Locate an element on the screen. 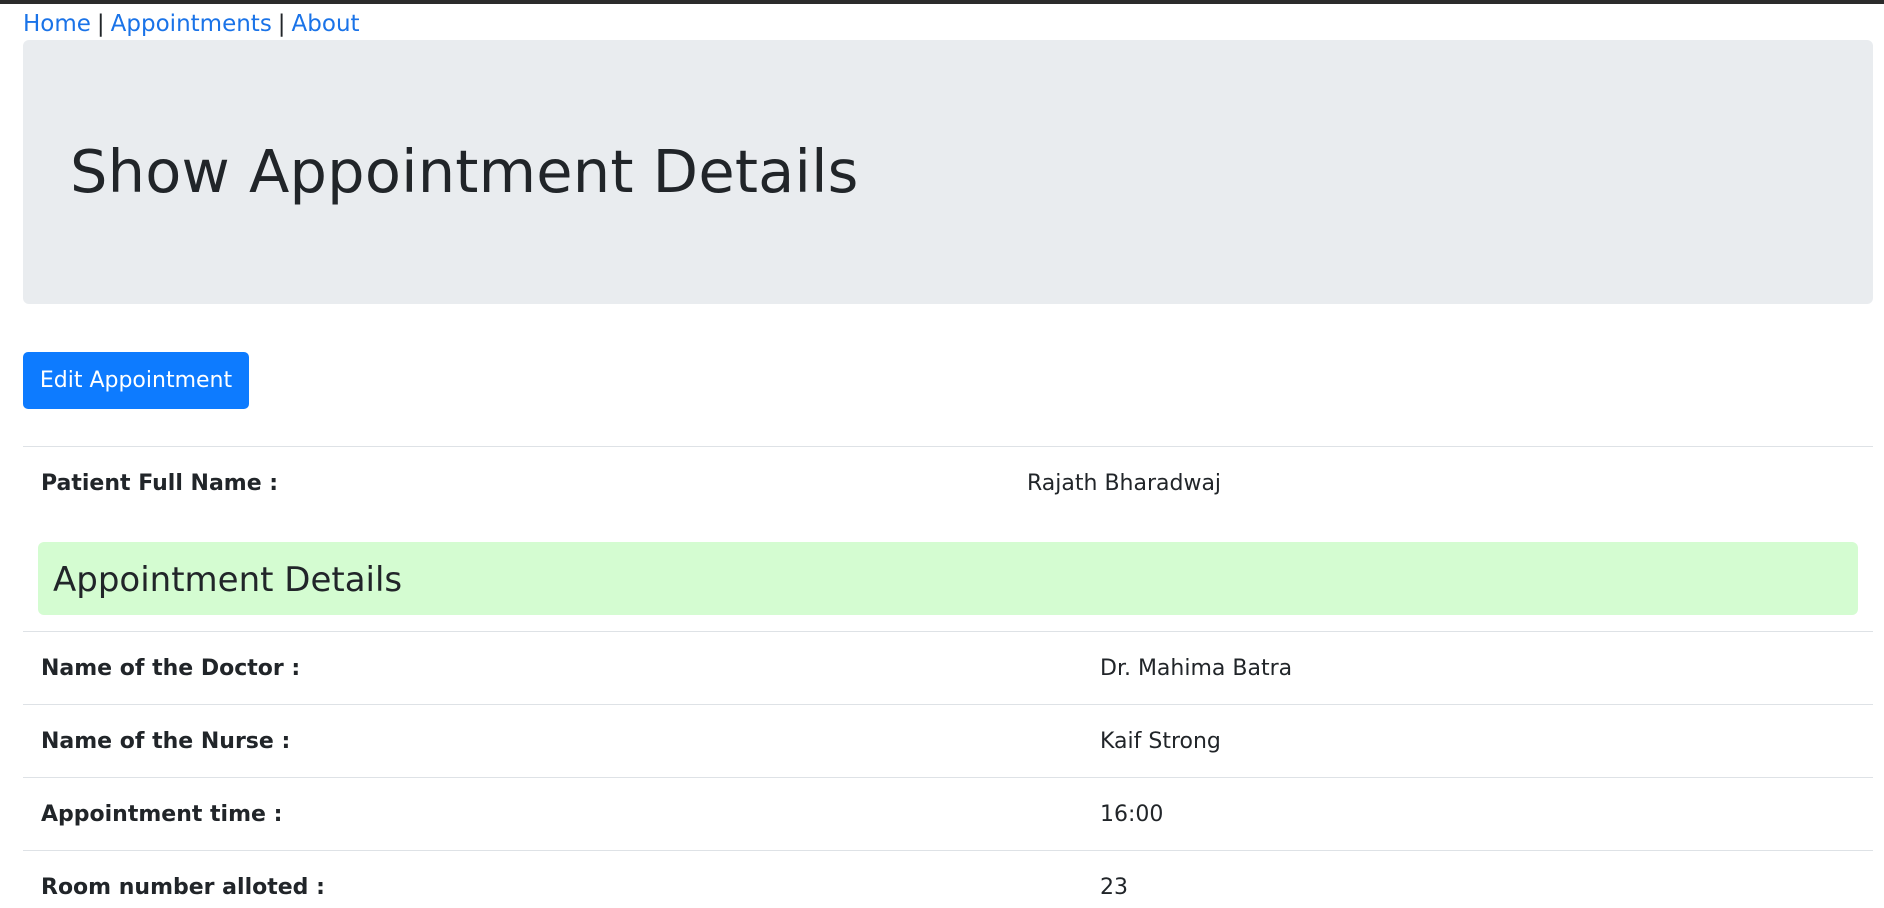 Image resolution: width=1884 pixels, height=908 pixels. appointment-time-label: Appointment time : is located at coordinates (162, 814).